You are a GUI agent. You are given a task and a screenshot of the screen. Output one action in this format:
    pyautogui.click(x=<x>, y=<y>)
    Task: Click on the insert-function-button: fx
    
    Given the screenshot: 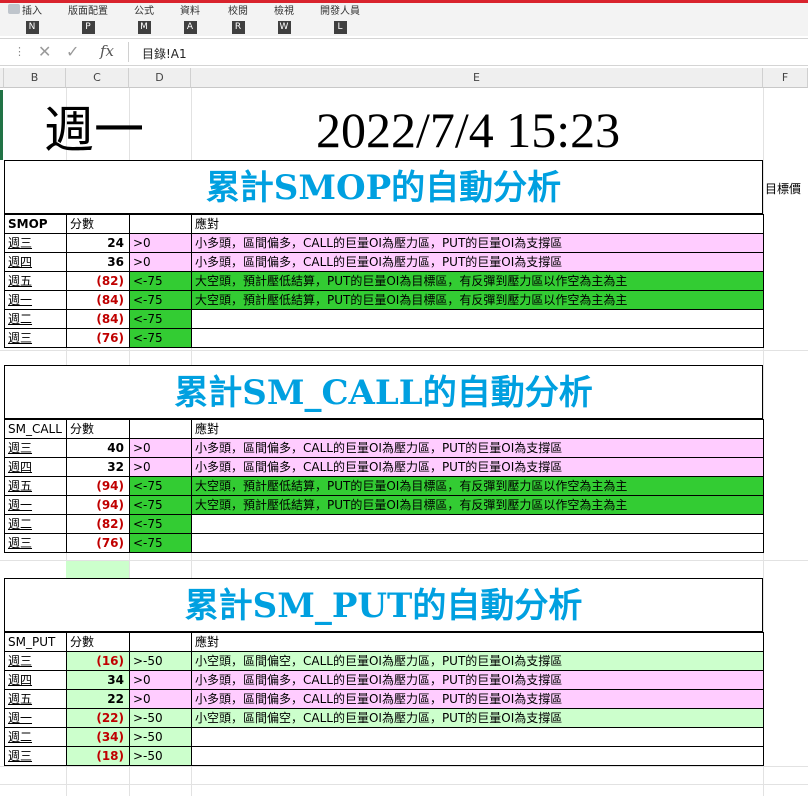 What is the action you would take?
    pyautogui.click(x=107, y=51)
    